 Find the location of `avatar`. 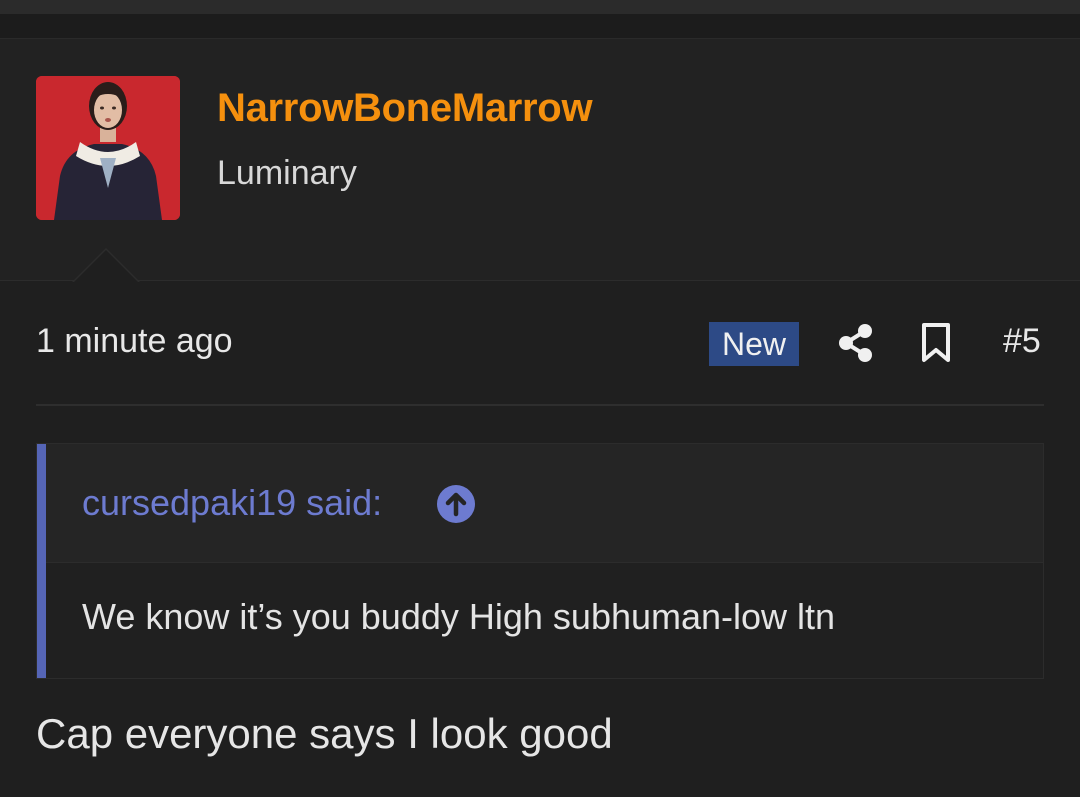

avatar is located at coordinates (108, 148).